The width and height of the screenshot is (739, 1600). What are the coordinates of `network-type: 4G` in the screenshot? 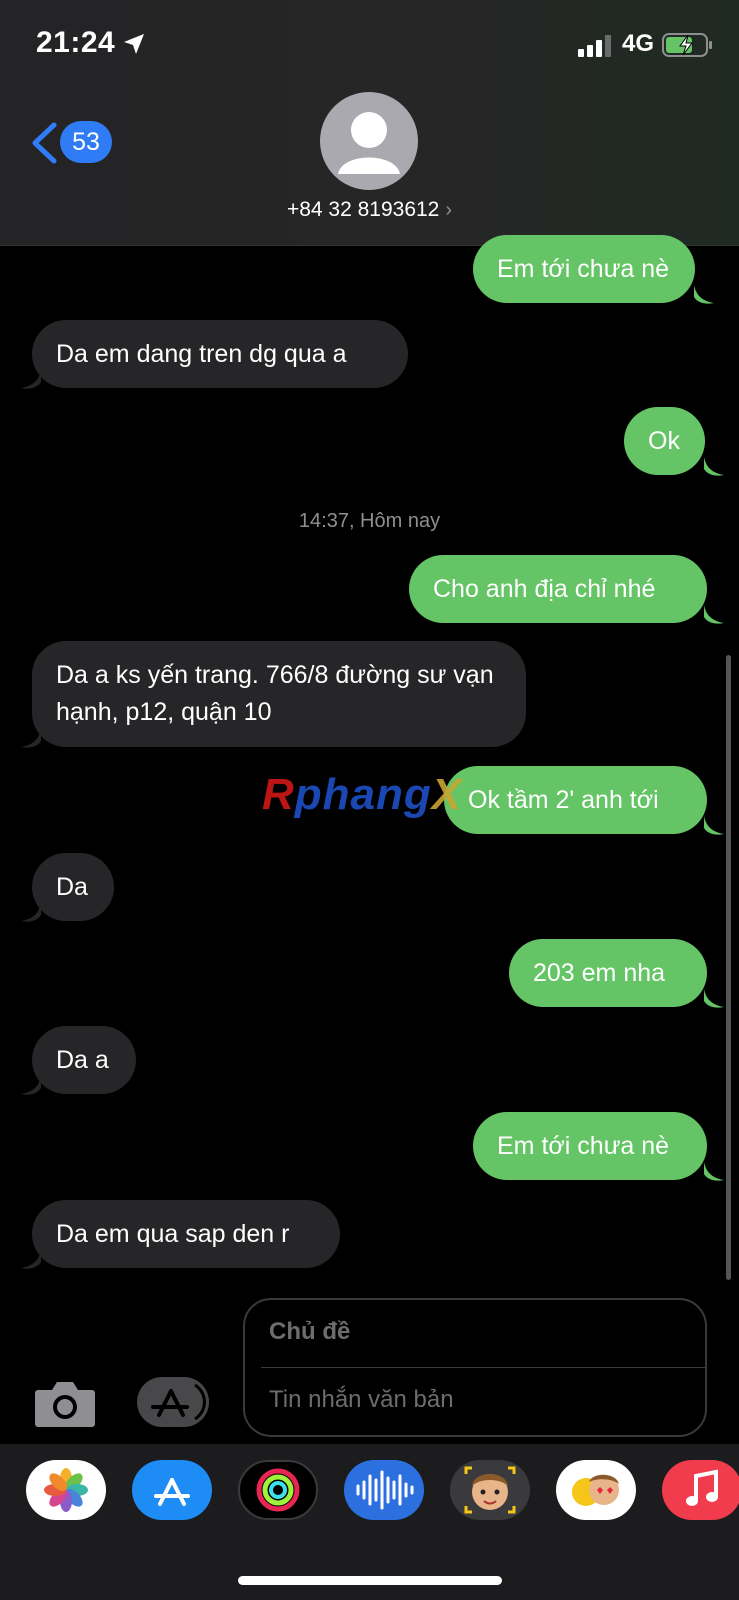 It's located at (638, 43).